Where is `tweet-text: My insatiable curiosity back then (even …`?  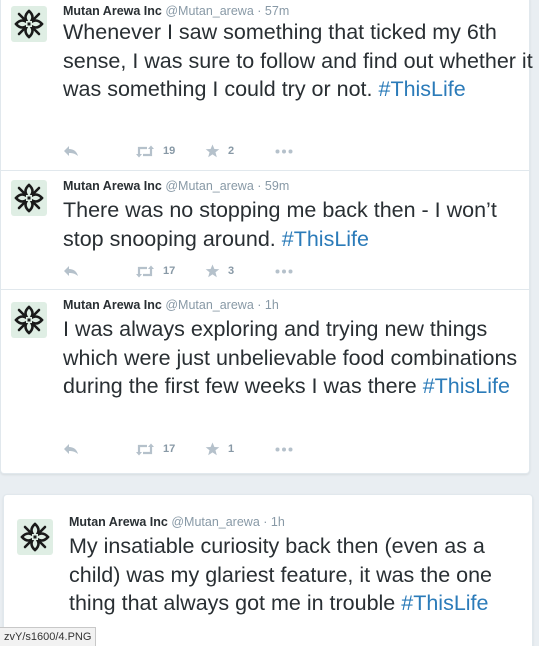 tweet-text: My insatiable curiosity back then (even … is located at coordinates (304, 575).